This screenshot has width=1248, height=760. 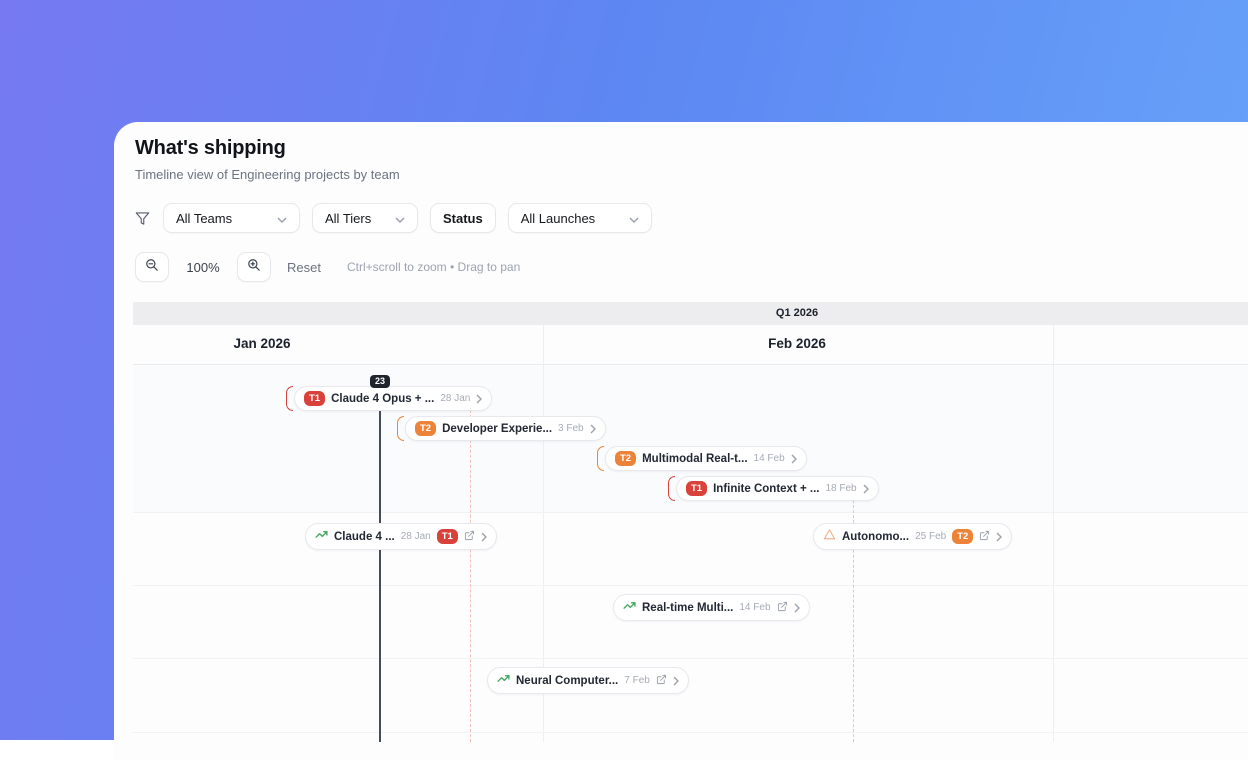 What do you see at coordinates (433, 267) in the screenshot?
I see `zoom-hint-text: Ctrl+scroll to zoom • Drag to pan` at bounding box center [433, 267].